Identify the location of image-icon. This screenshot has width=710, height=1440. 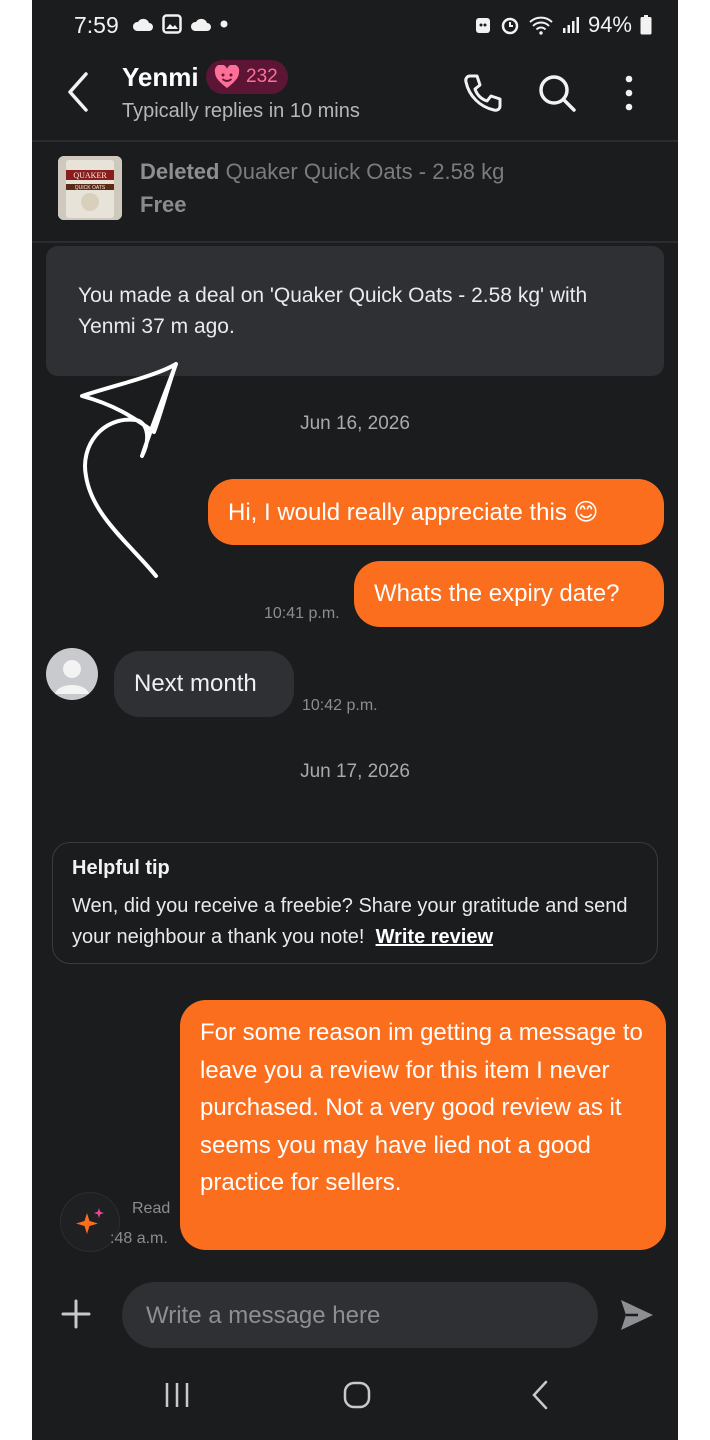
(172, 24).